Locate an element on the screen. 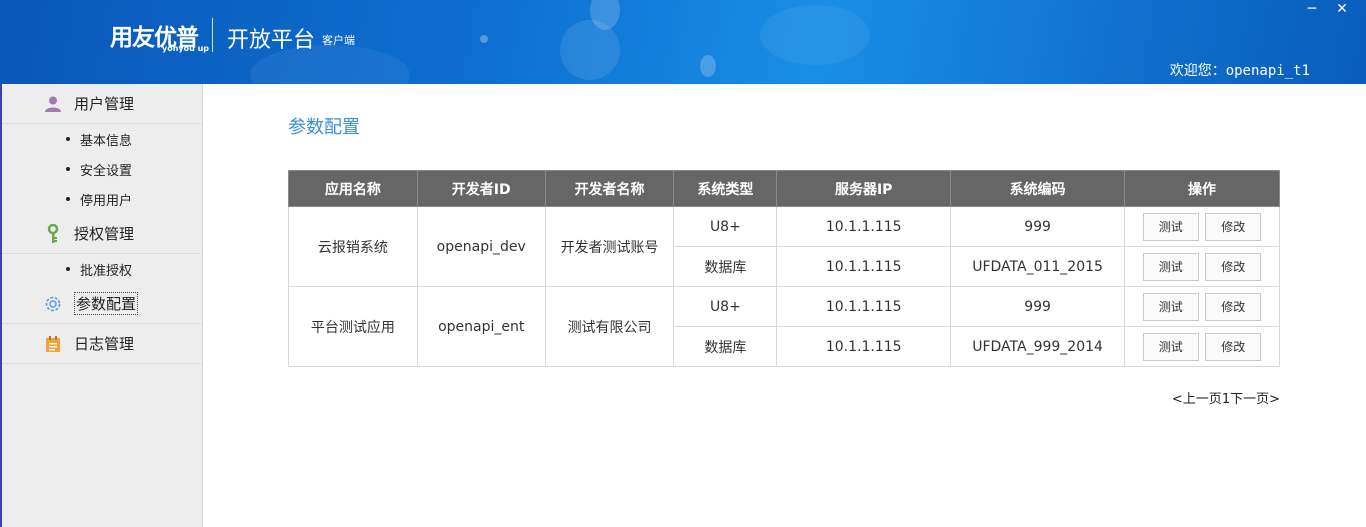 This screenshot has height=527, width=1366. table-header-row: 应用名称 开发者ID 开发者名称 系统类型 服务器IP 系统编码 操作 is located at coordinates (784, 188).